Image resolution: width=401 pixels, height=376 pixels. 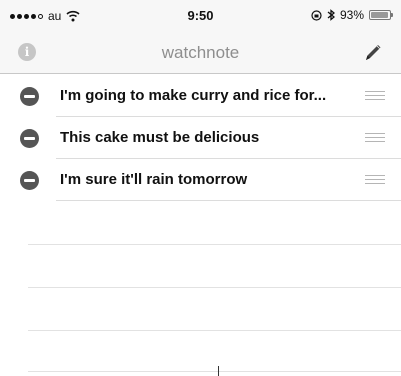 I want to click on list-item: I'm sure it'll rain tomorrow, so click(x=200, y=180).